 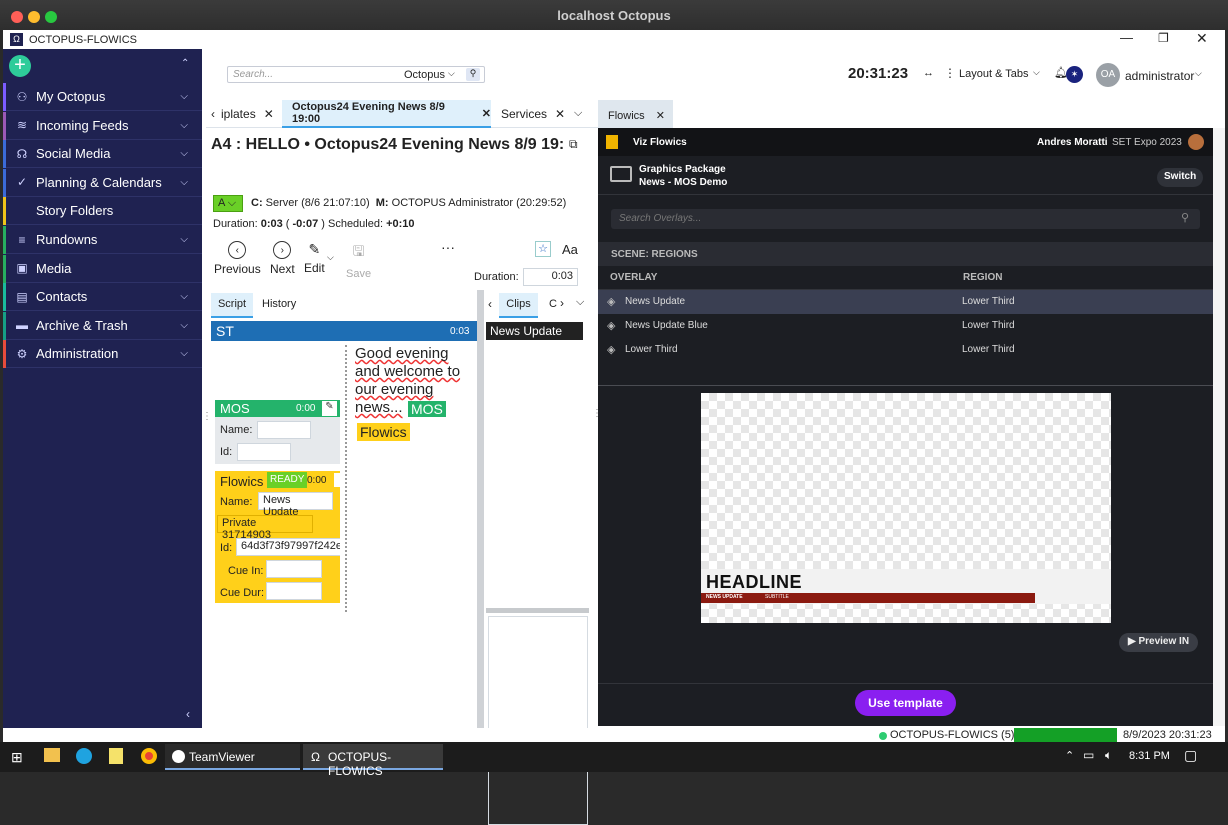 I want to click on file-explorer-icon, so click(x=52, y=755).